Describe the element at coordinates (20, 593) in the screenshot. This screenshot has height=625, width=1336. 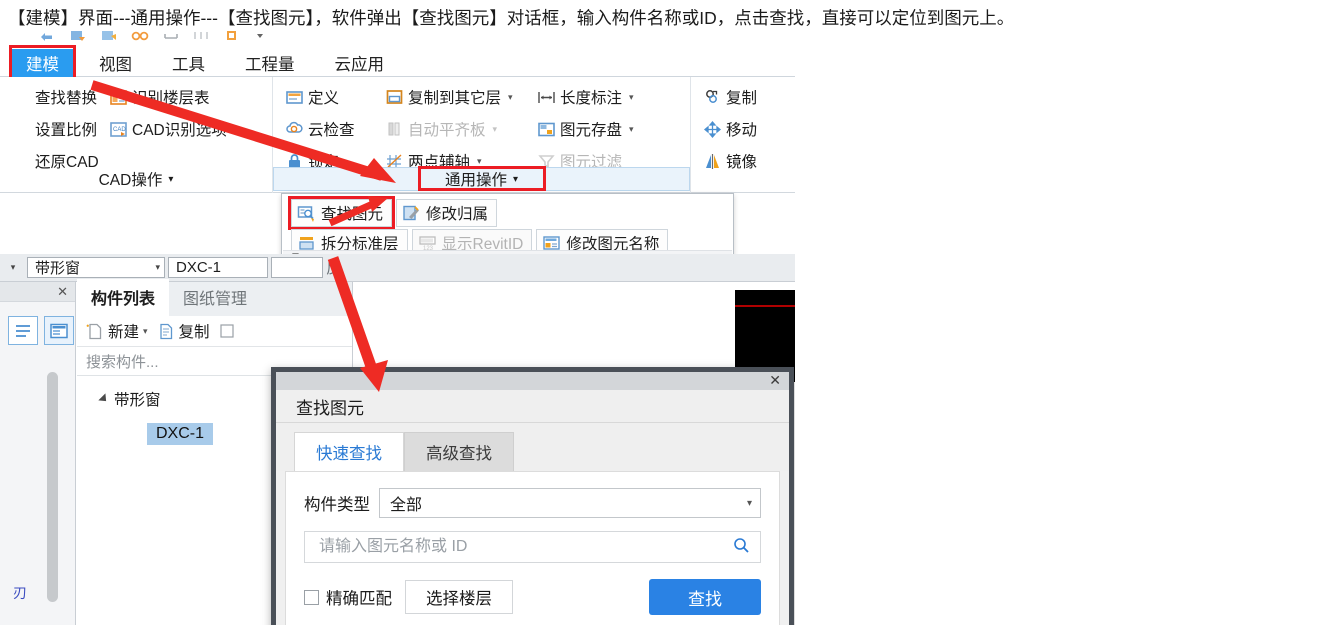
I see `dock-footer-glyph: 刃` at that location.